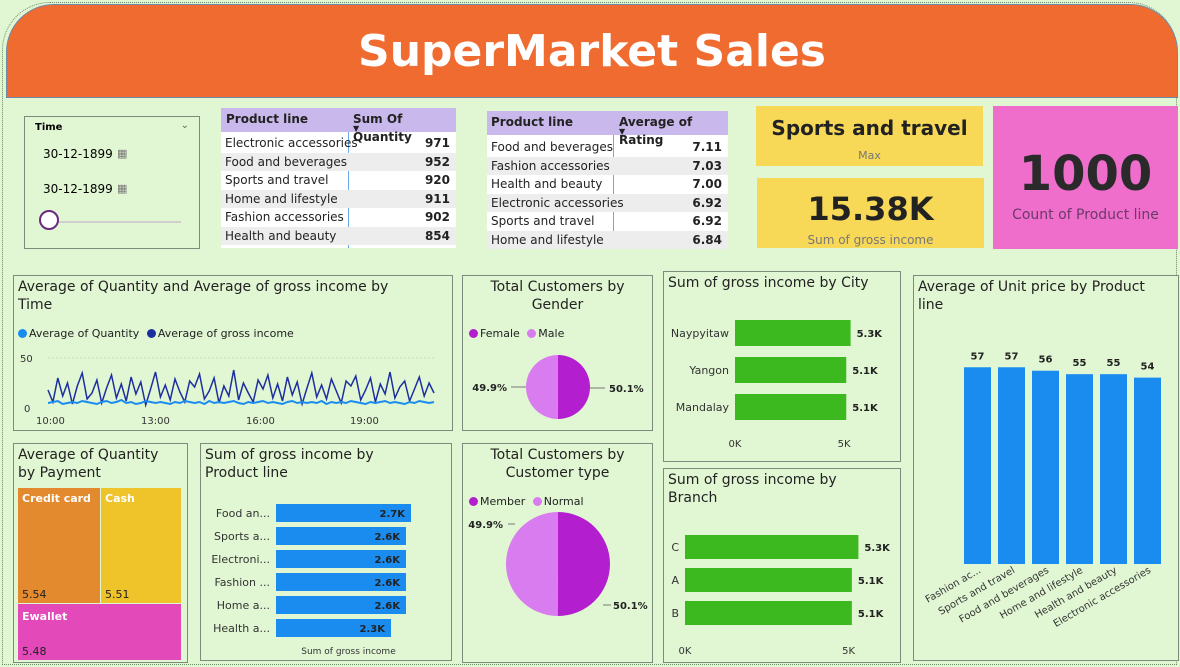  I want to click on x-tick-label: 16:00, so click(260, 421).